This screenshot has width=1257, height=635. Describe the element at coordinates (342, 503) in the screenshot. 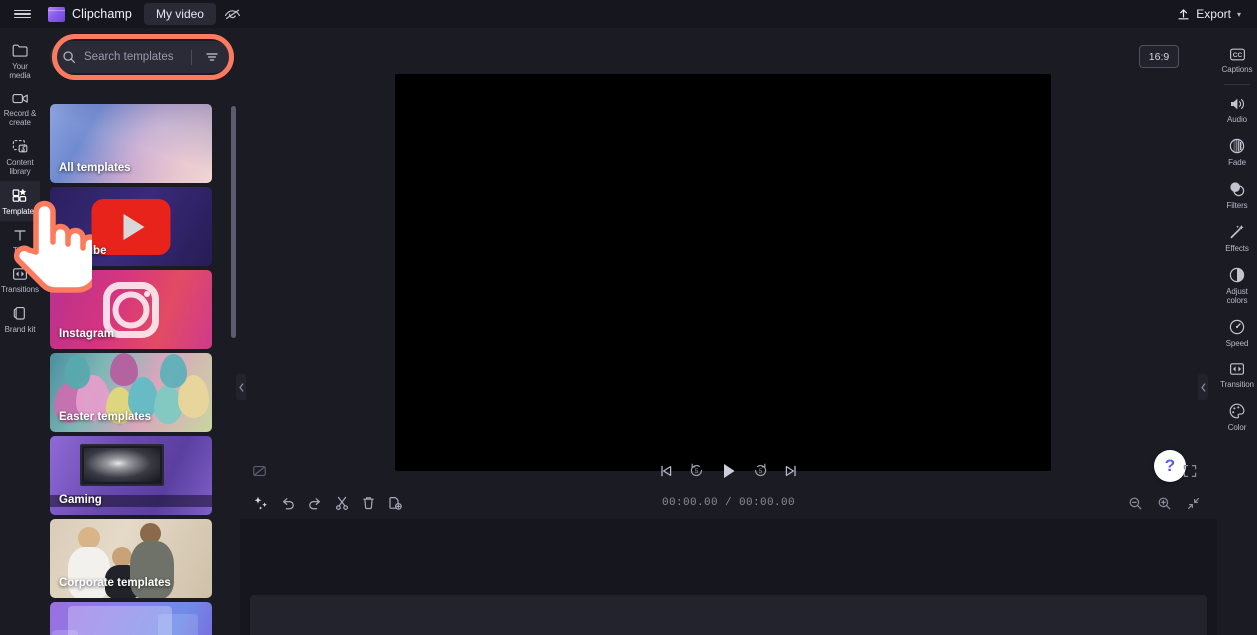

I see `split-scissors-icon` at that location.